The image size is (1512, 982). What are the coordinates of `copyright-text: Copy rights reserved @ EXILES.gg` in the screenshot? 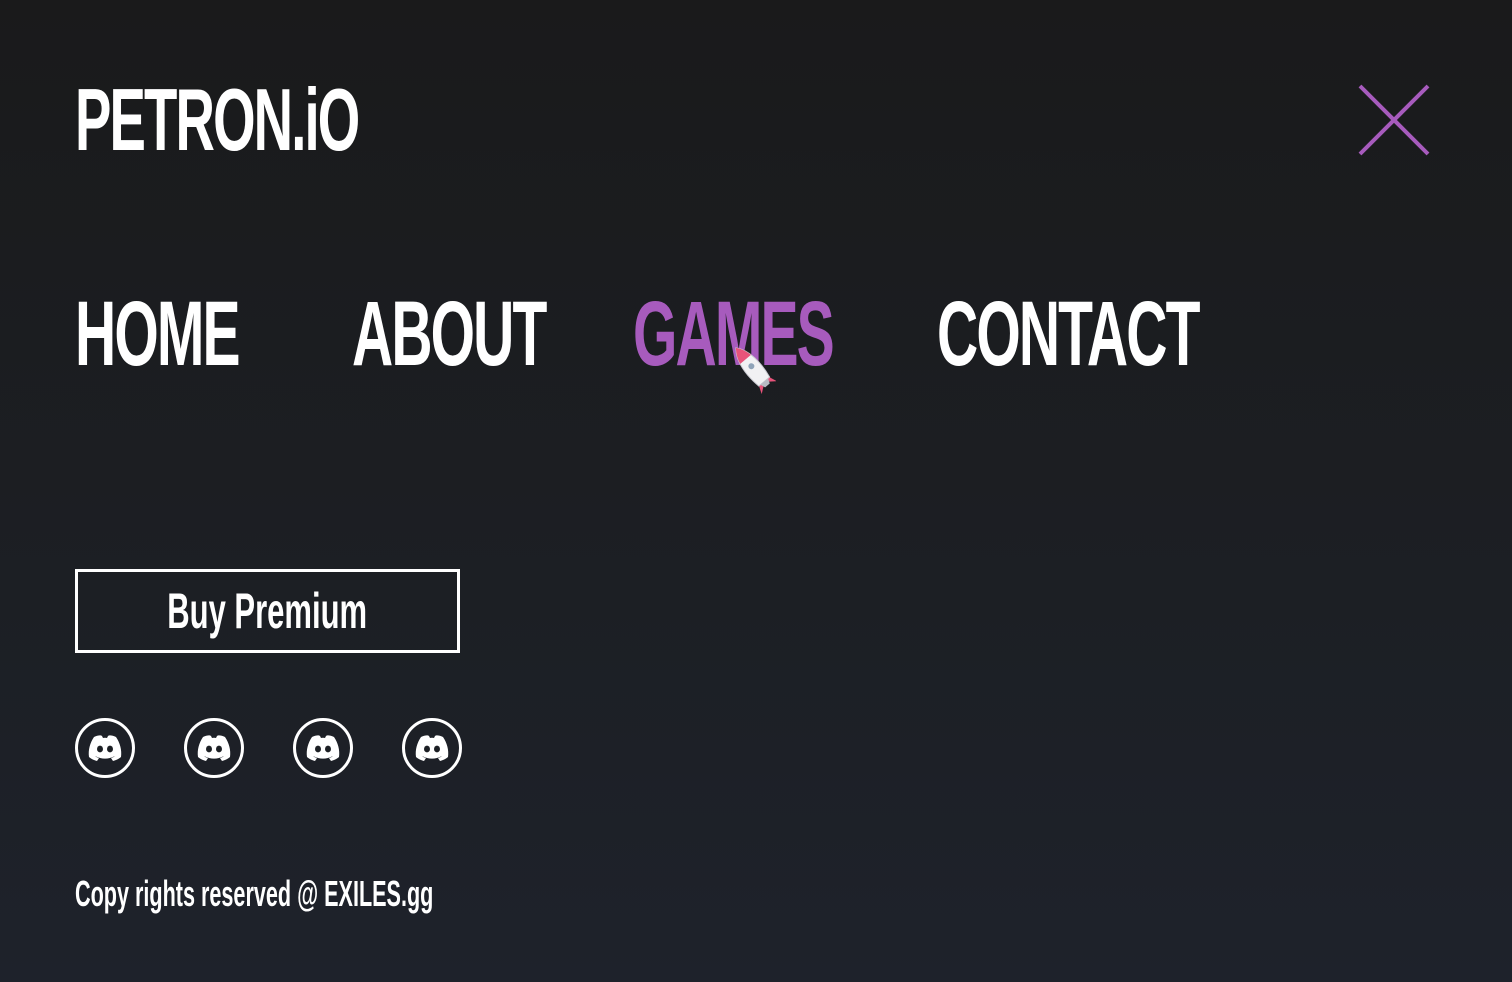 It's located at (254, 893).